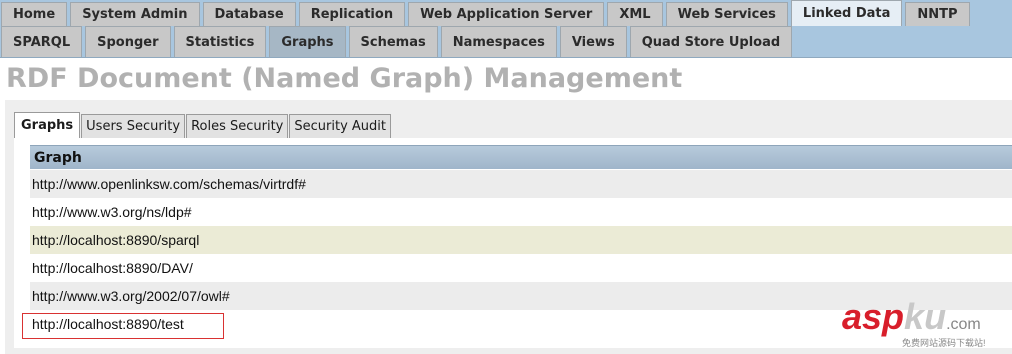 Image resolution: width=1012 pixels, height=354 pixels. I want to click on subnav-tab-views: Views, so click(593, 41).